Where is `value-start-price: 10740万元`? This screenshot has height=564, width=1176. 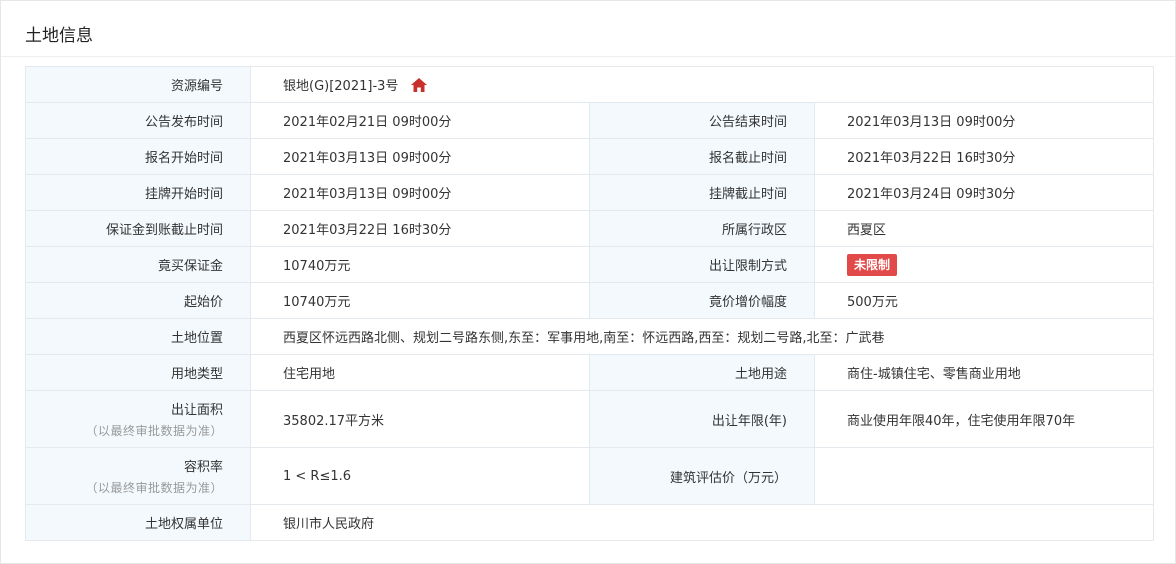 value-start-price: 10740万元 is located at coordinates (420, 300).